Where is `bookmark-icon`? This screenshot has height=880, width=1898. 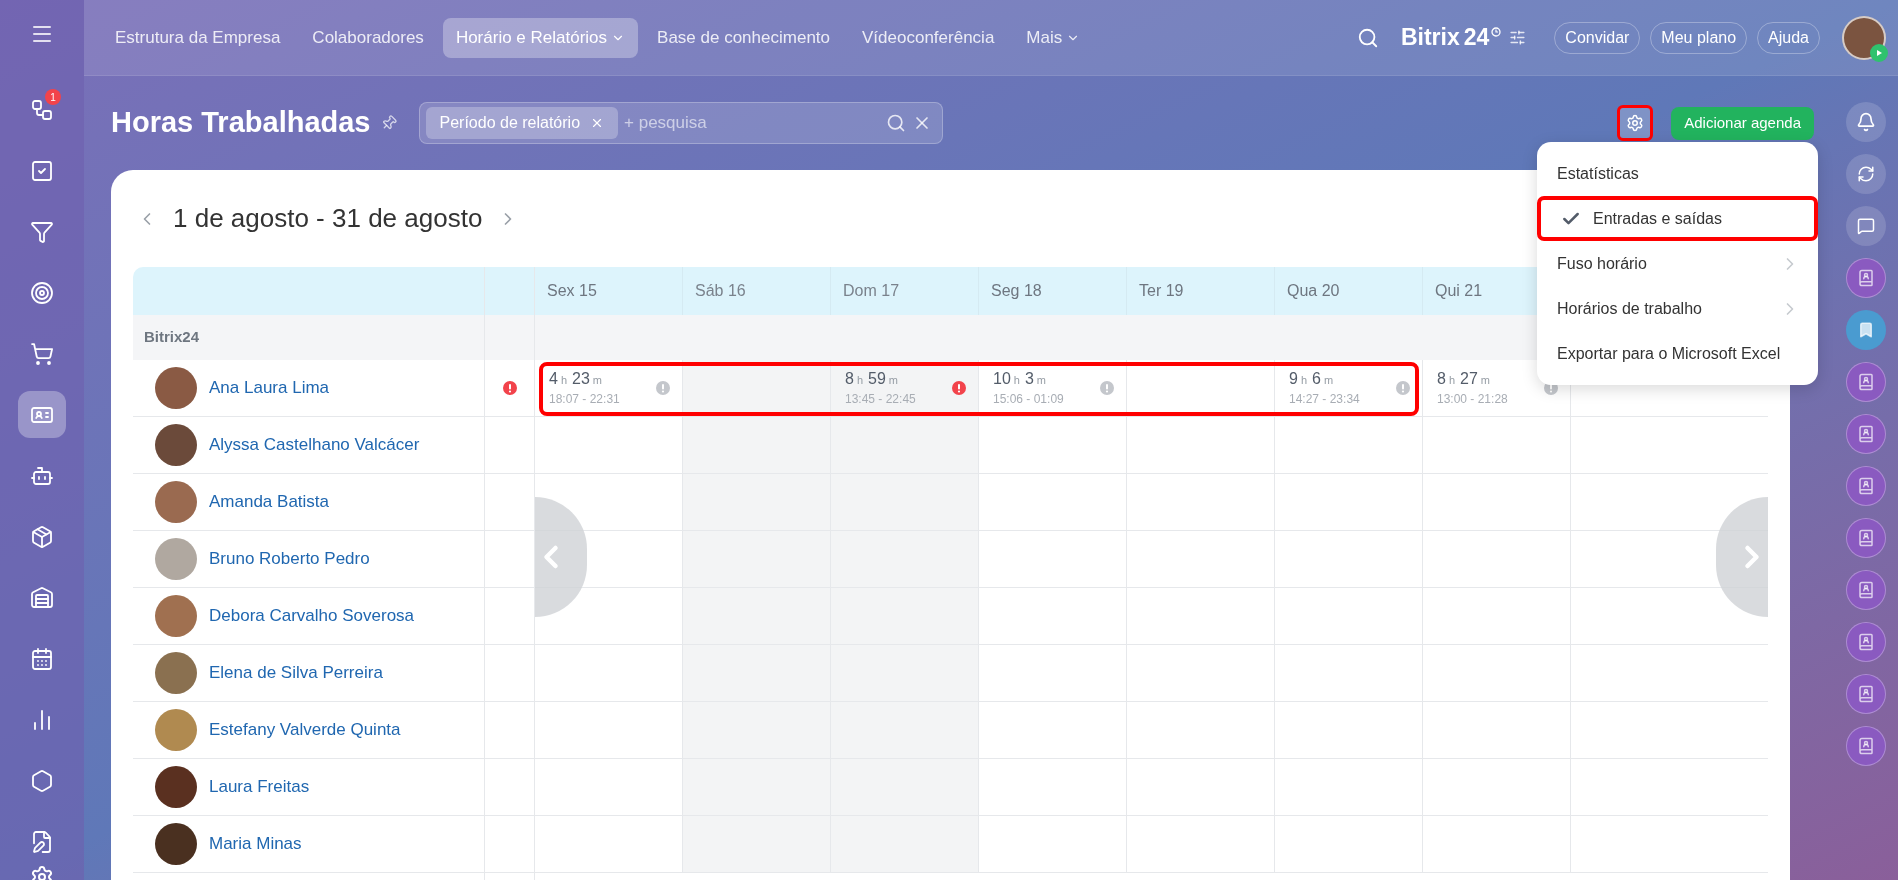
bookmark-icon is located at coordinates (1866, 330).